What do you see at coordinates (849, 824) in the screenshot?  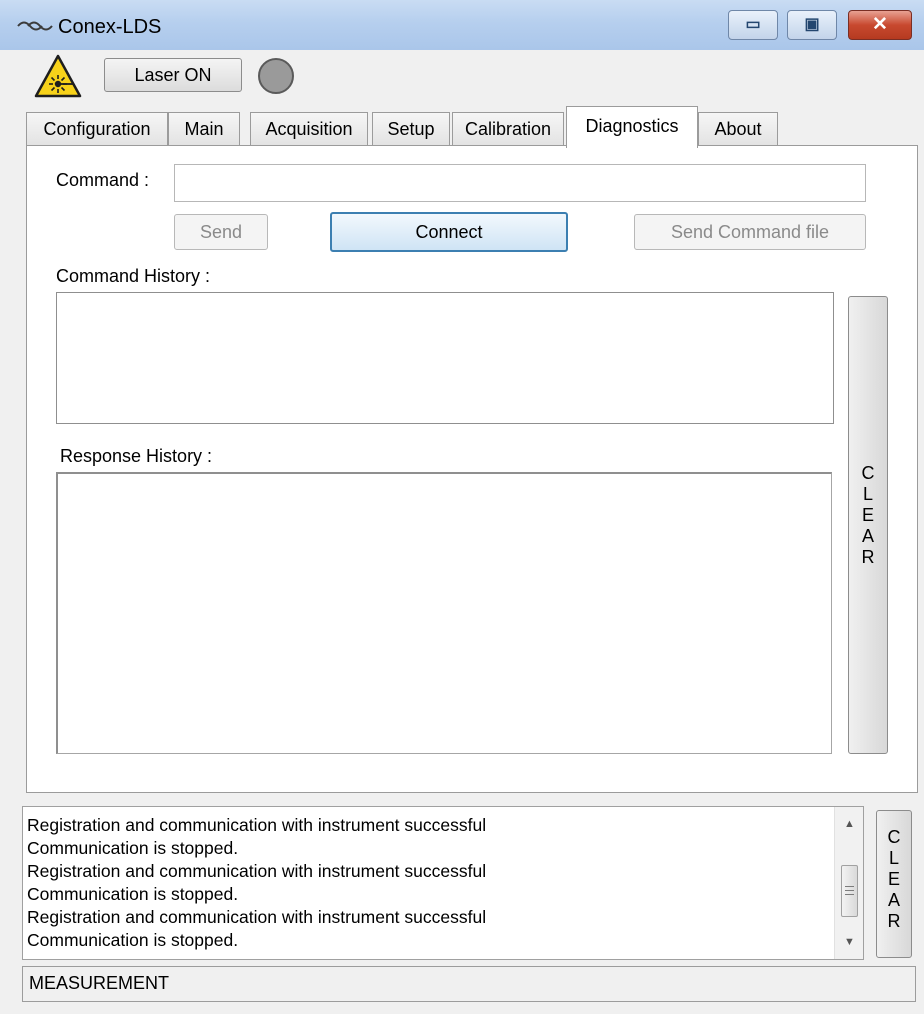 I see `scroll-up-arrow-icon: ▲` at bounding box center [849, 824].